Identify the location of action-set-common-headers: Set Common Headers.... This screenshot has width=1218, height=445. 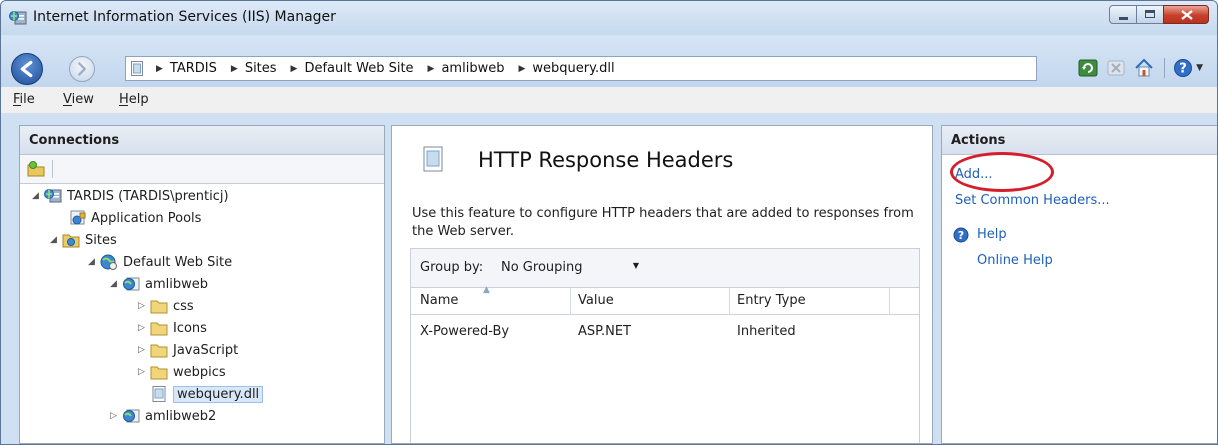
(1032, 200).